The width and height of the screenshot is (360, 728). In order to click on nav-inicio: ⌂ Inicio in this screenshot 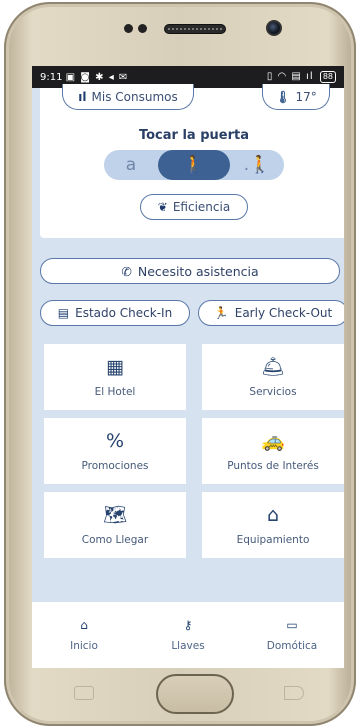, I will do `click(84, 635)`.